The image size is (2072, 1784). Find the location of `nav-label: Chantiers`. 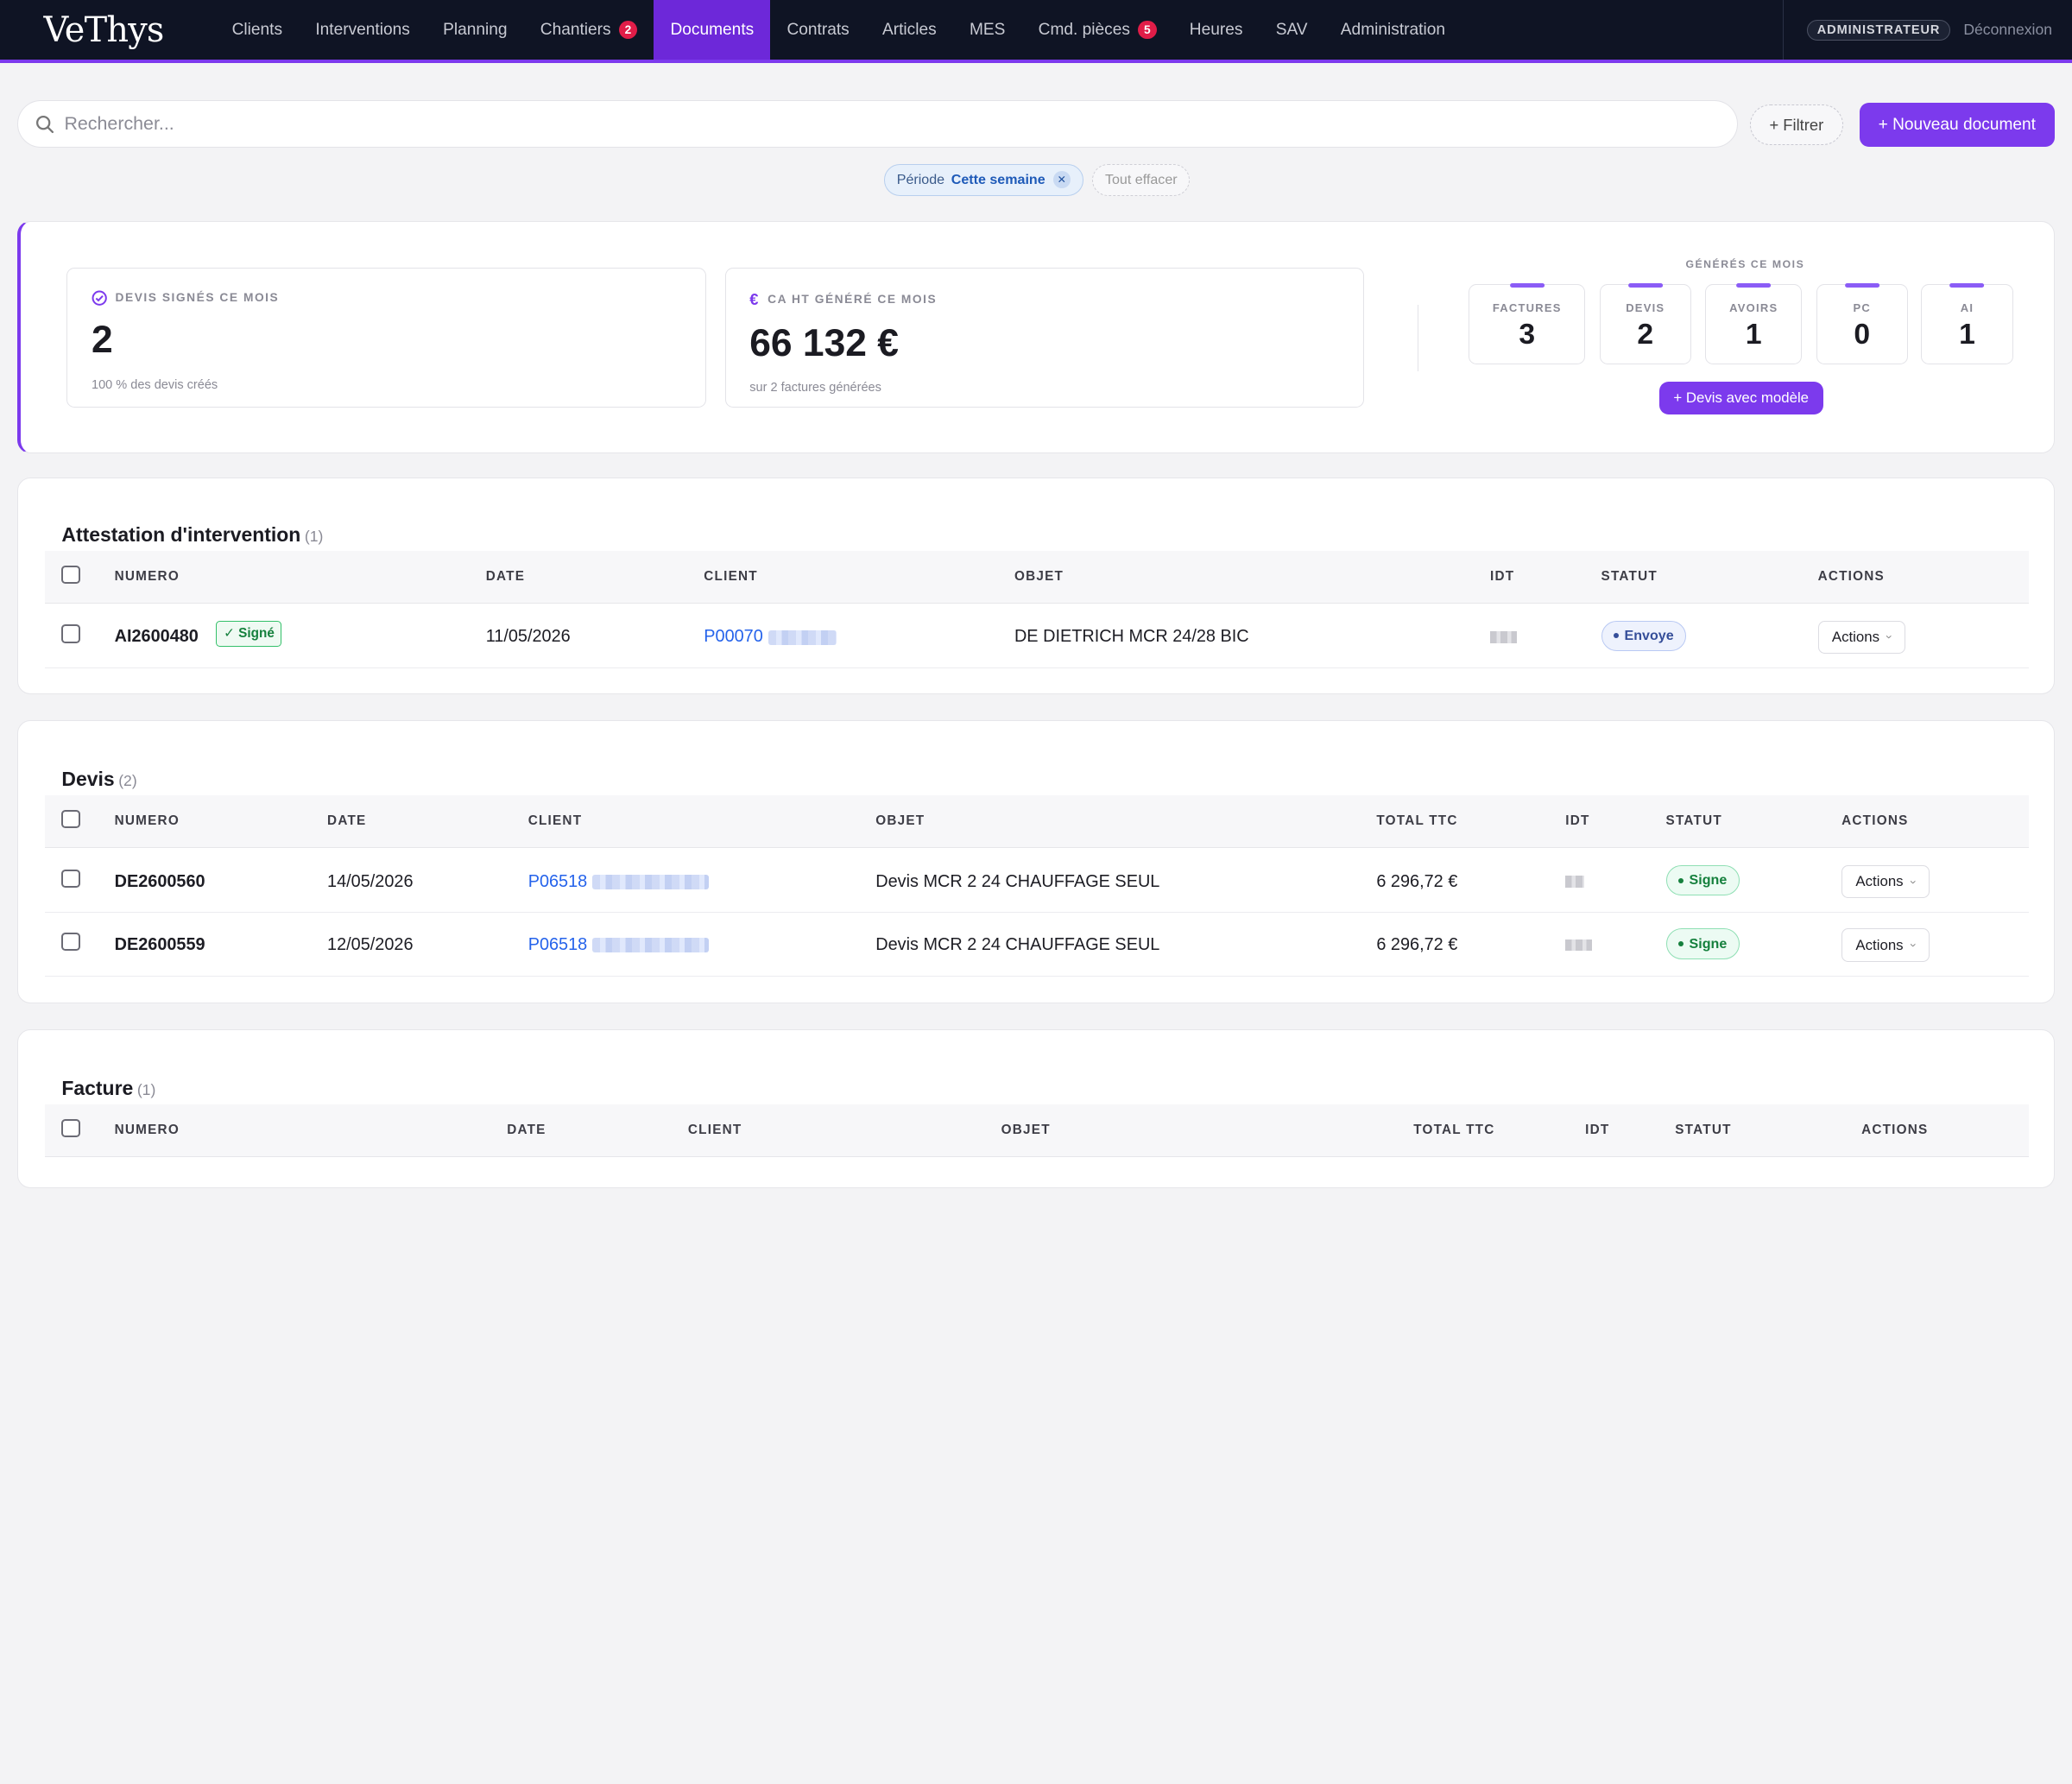

nav-label: Chantiers is located at coordinates (575, 29).